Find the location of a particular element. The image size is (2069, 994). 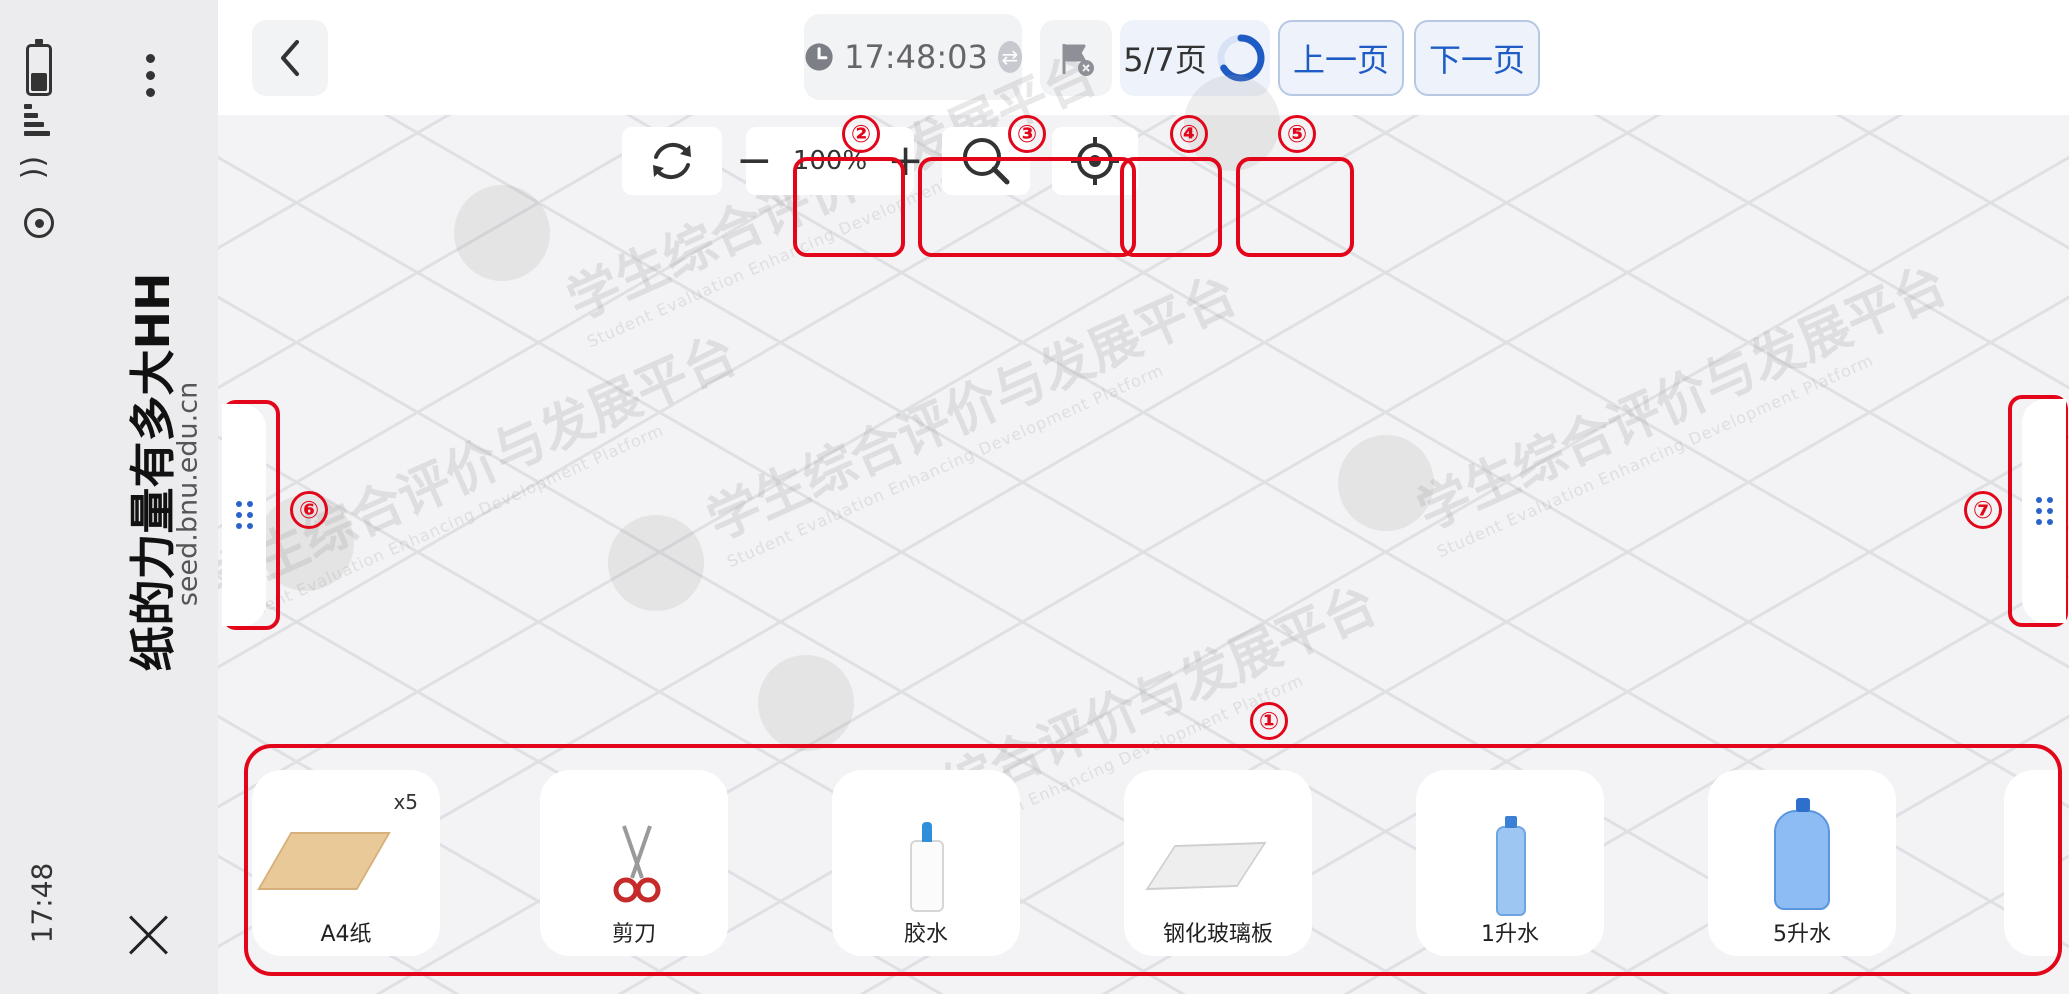

item-count-badge: x5 is located at coordinates (405, 802).